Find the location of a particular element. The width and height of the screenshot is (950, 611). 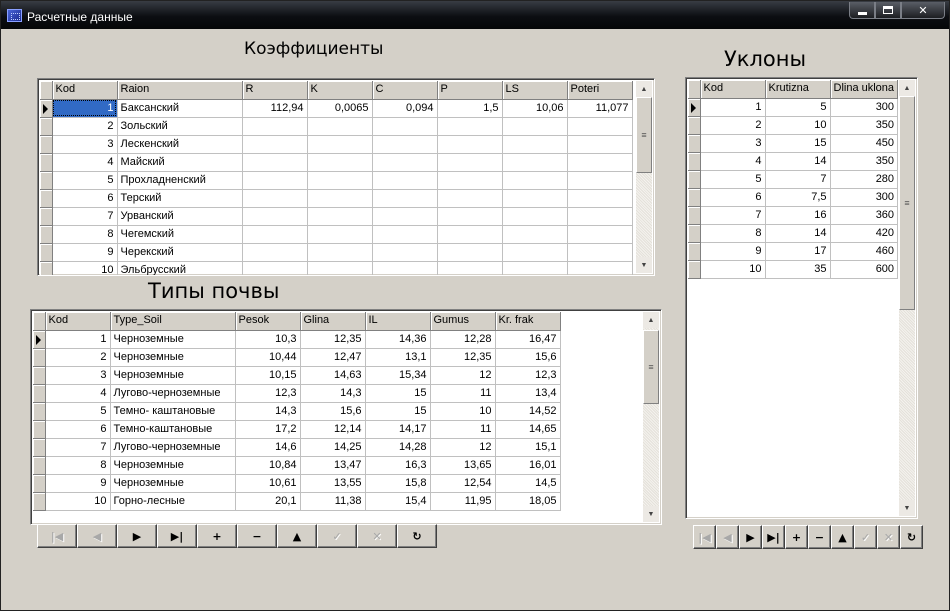

table-row: 3 15 450 is located at coordinates (793, 143).